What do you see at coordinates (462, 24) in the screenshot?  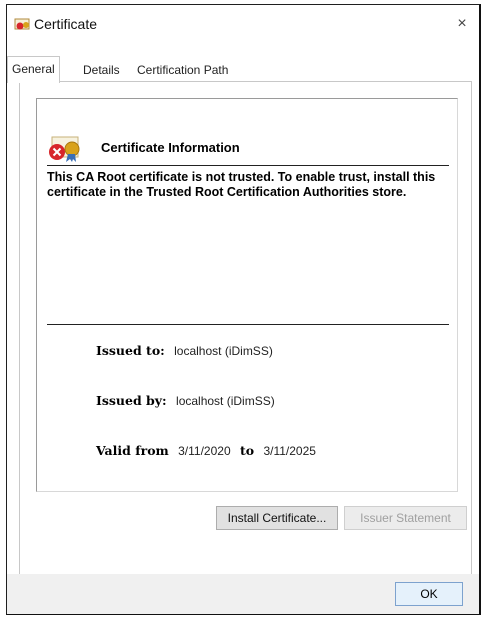 I see `close-button: ×` at bounding box center [462, 24].